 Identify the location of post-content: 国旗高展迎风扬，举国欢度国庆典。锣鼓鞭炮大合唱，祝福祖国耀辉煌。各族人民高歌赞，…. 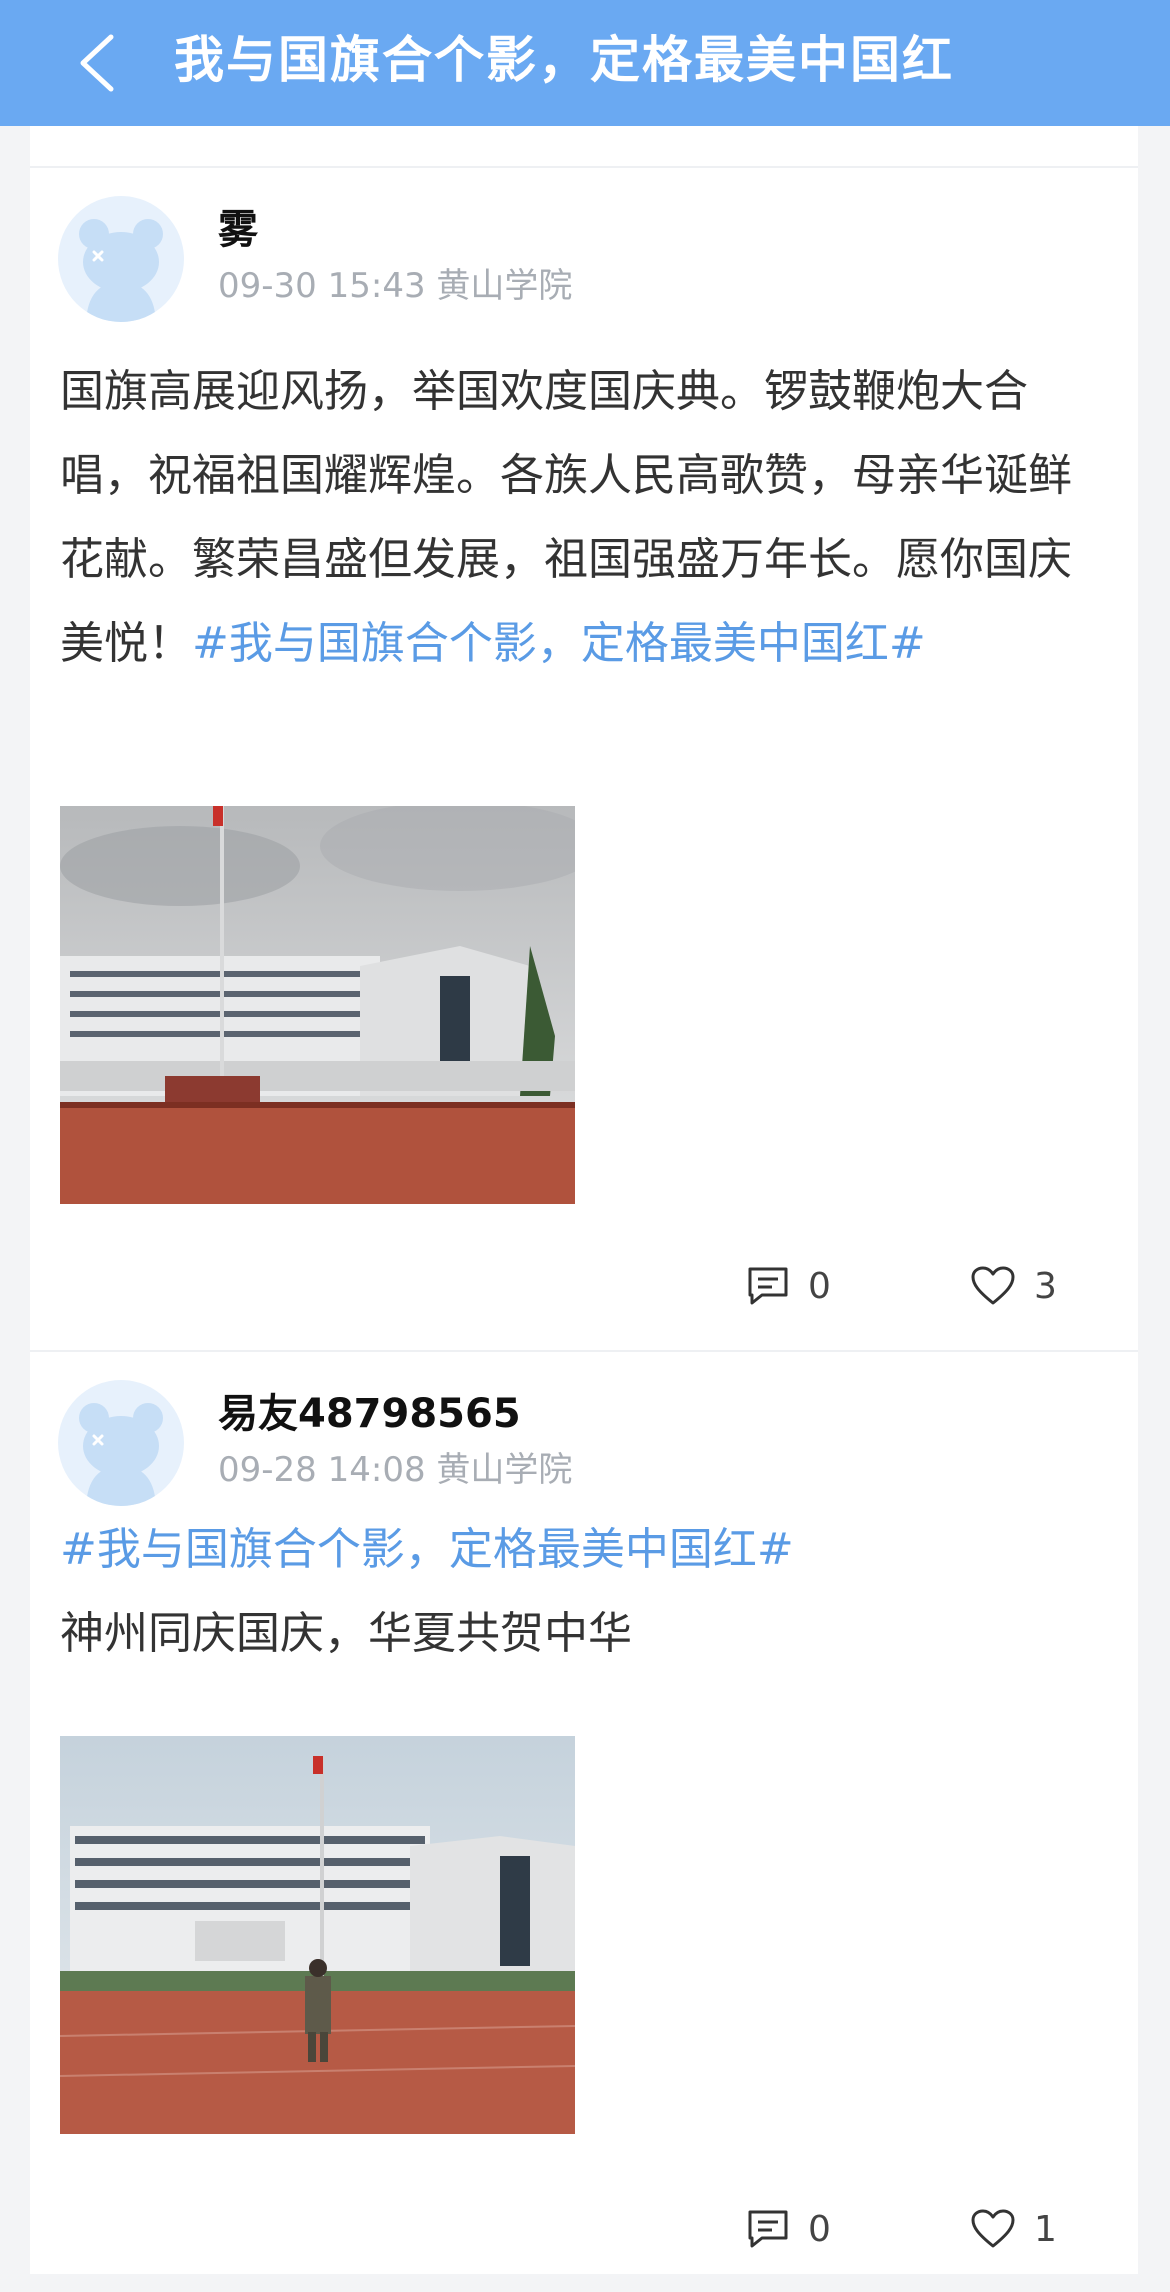
(580, 518).